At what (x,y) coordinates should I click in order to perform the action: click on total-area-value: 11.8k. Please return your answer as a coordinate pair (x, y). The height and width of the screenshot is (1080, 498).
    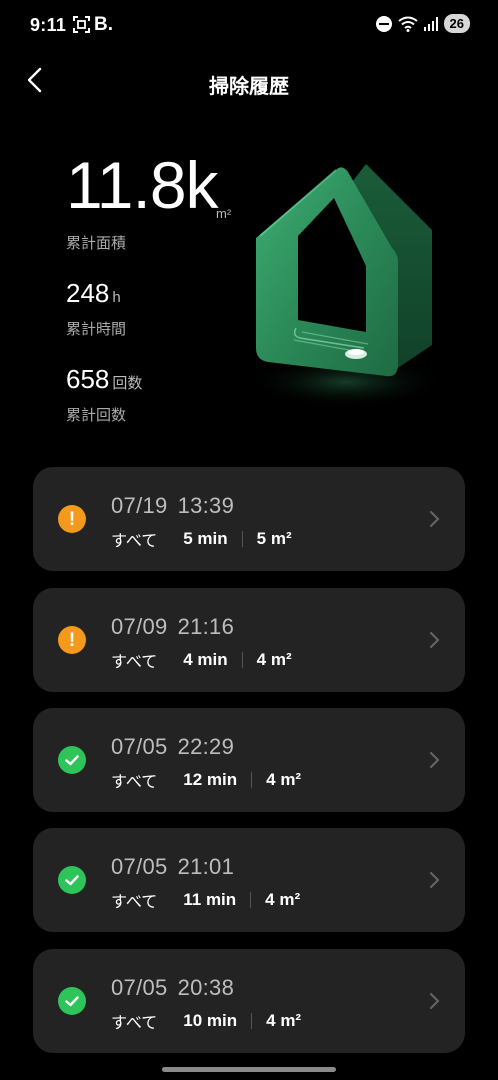
    Looking at the image, I should click on (142, 185).